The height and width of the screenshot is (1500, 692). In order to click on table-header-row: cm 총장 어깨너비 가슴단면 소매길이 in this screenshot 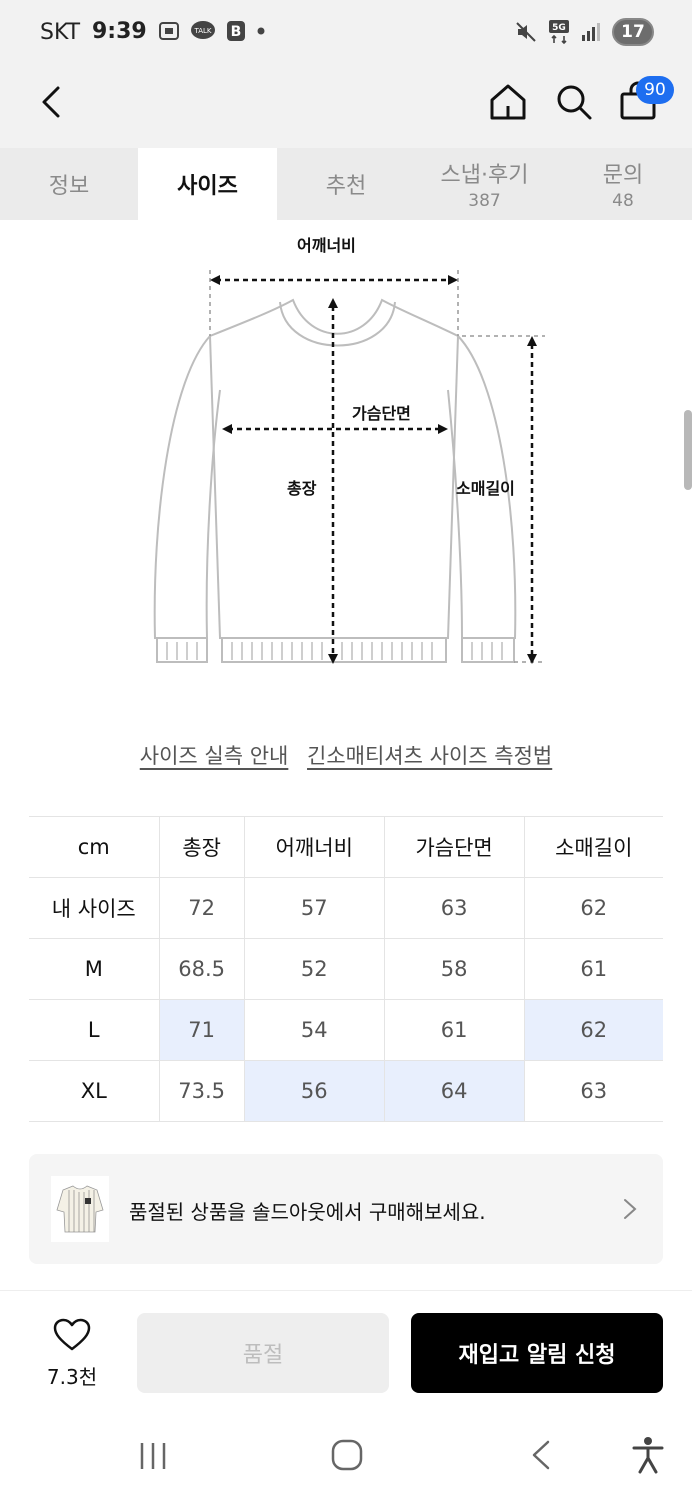, I will do `click(346, 847)`.